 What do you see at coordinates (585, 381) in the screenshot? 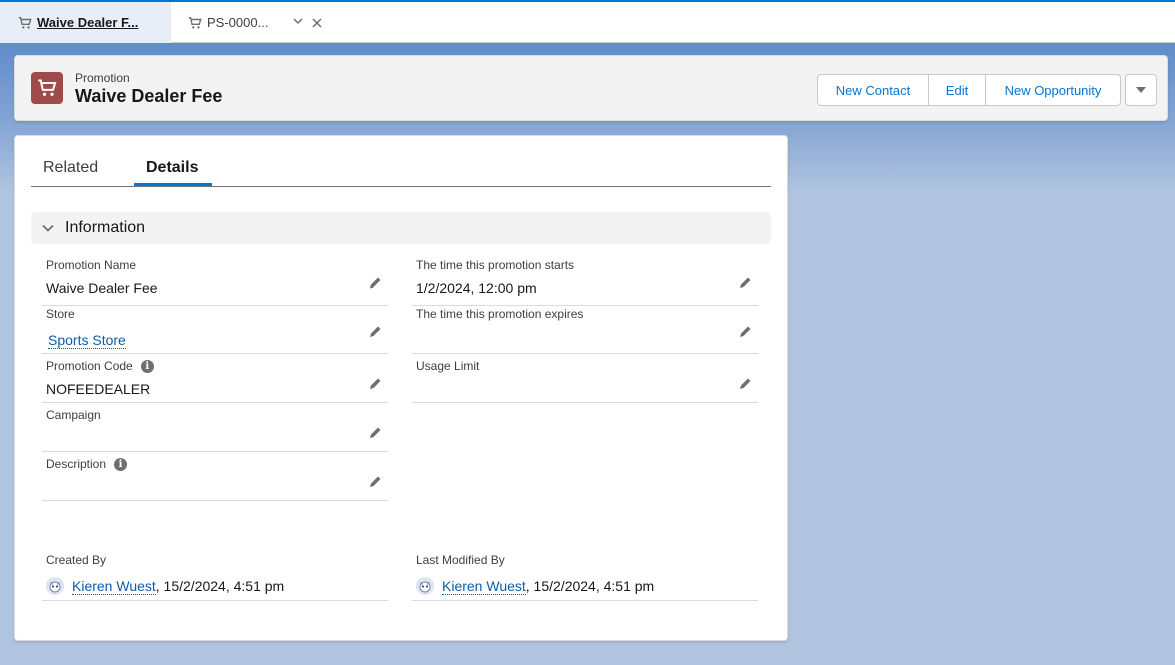
I see `field-usage-limit: Usage Limit` at bounding box center [585, 381].